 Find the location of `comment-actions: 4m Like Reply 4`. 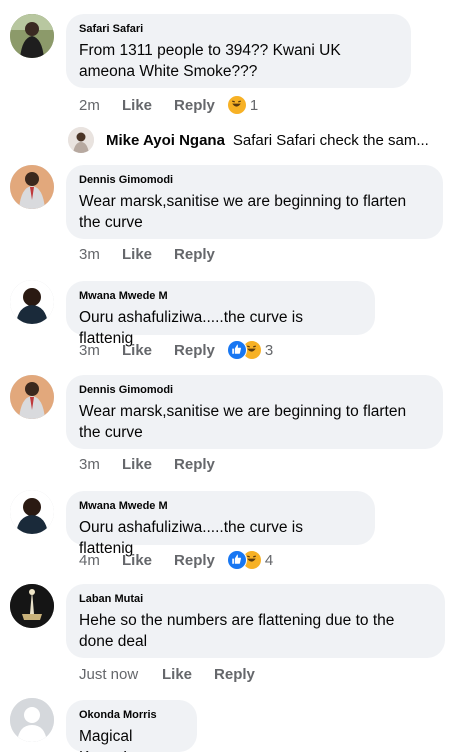

comment-actions: 4m Like Reply 4 is located at coordinates (176, 560).